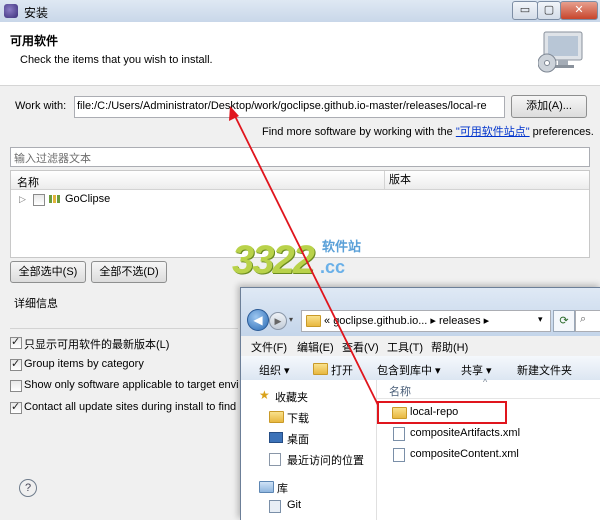 This screenshot has width=600, height=520. I want to click on arrowhead-icon, so click(234, 113).